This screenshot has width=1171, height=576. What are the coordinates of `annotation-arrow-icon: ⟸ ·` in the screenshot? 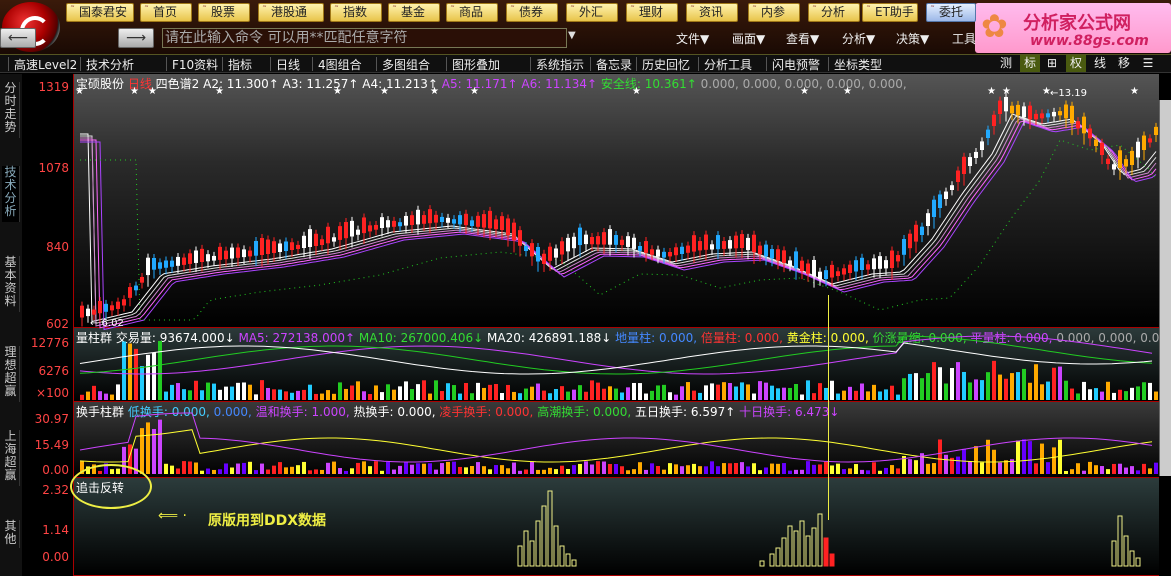 It's located at (172, 516).